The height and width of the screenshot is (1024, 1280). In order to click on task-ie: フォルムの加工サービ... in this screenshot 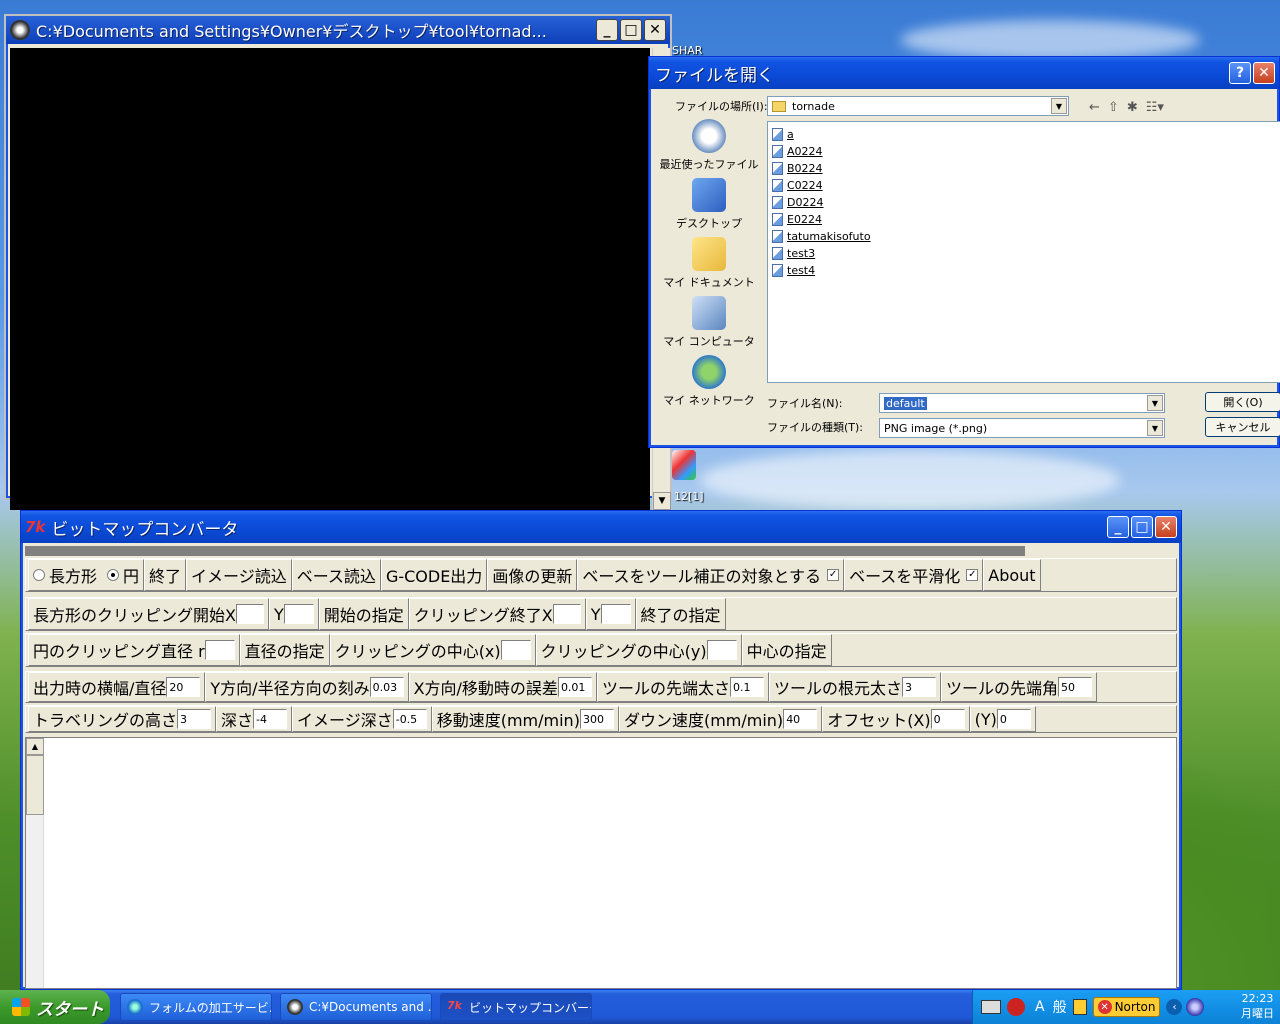, I will do `click(196, 1007)`.